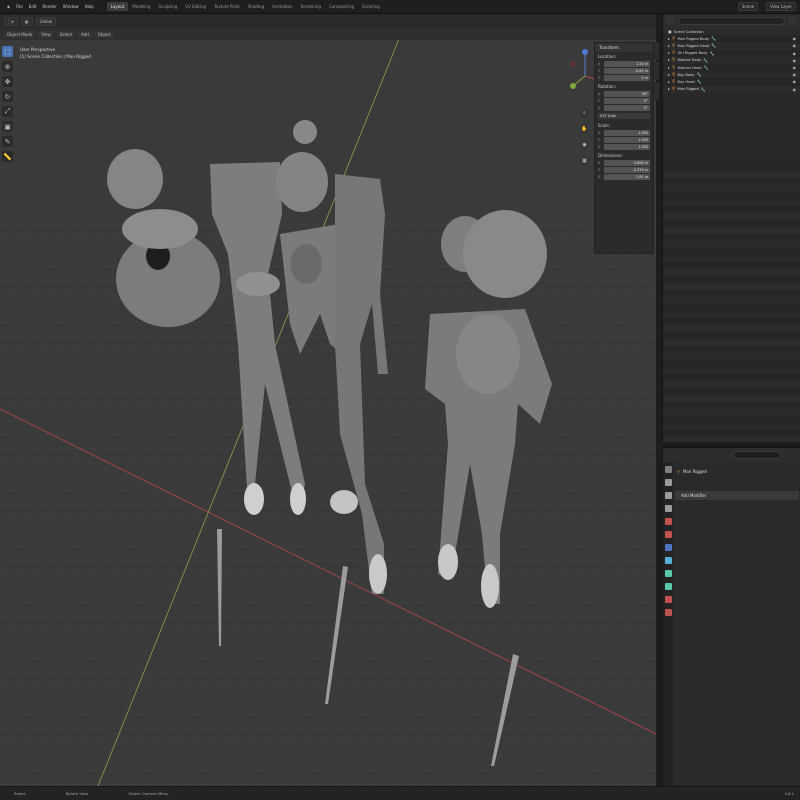  What do you see at coordinates (668, 521) in the screenshot?
I see `scene-tab-icon` at bounding box center [668, 521].